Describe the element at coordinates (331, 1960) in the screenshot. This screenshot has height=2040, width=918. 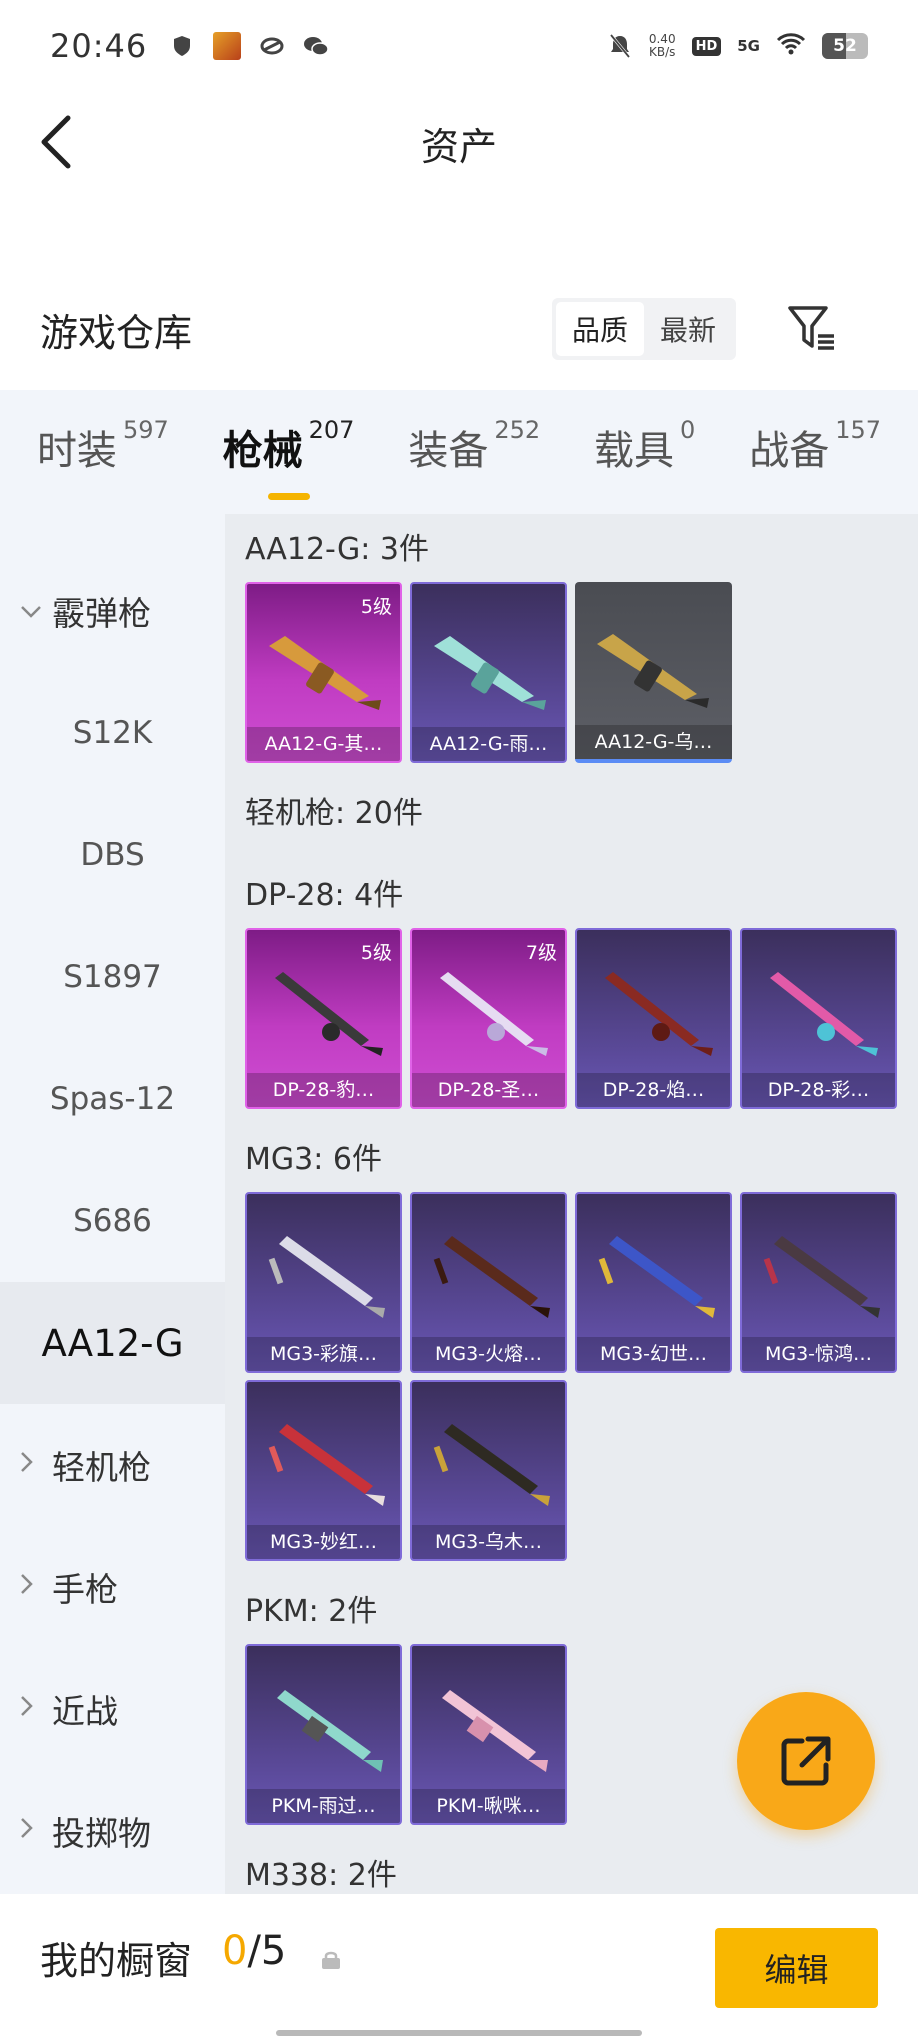
I see `lock-icon` at that location.